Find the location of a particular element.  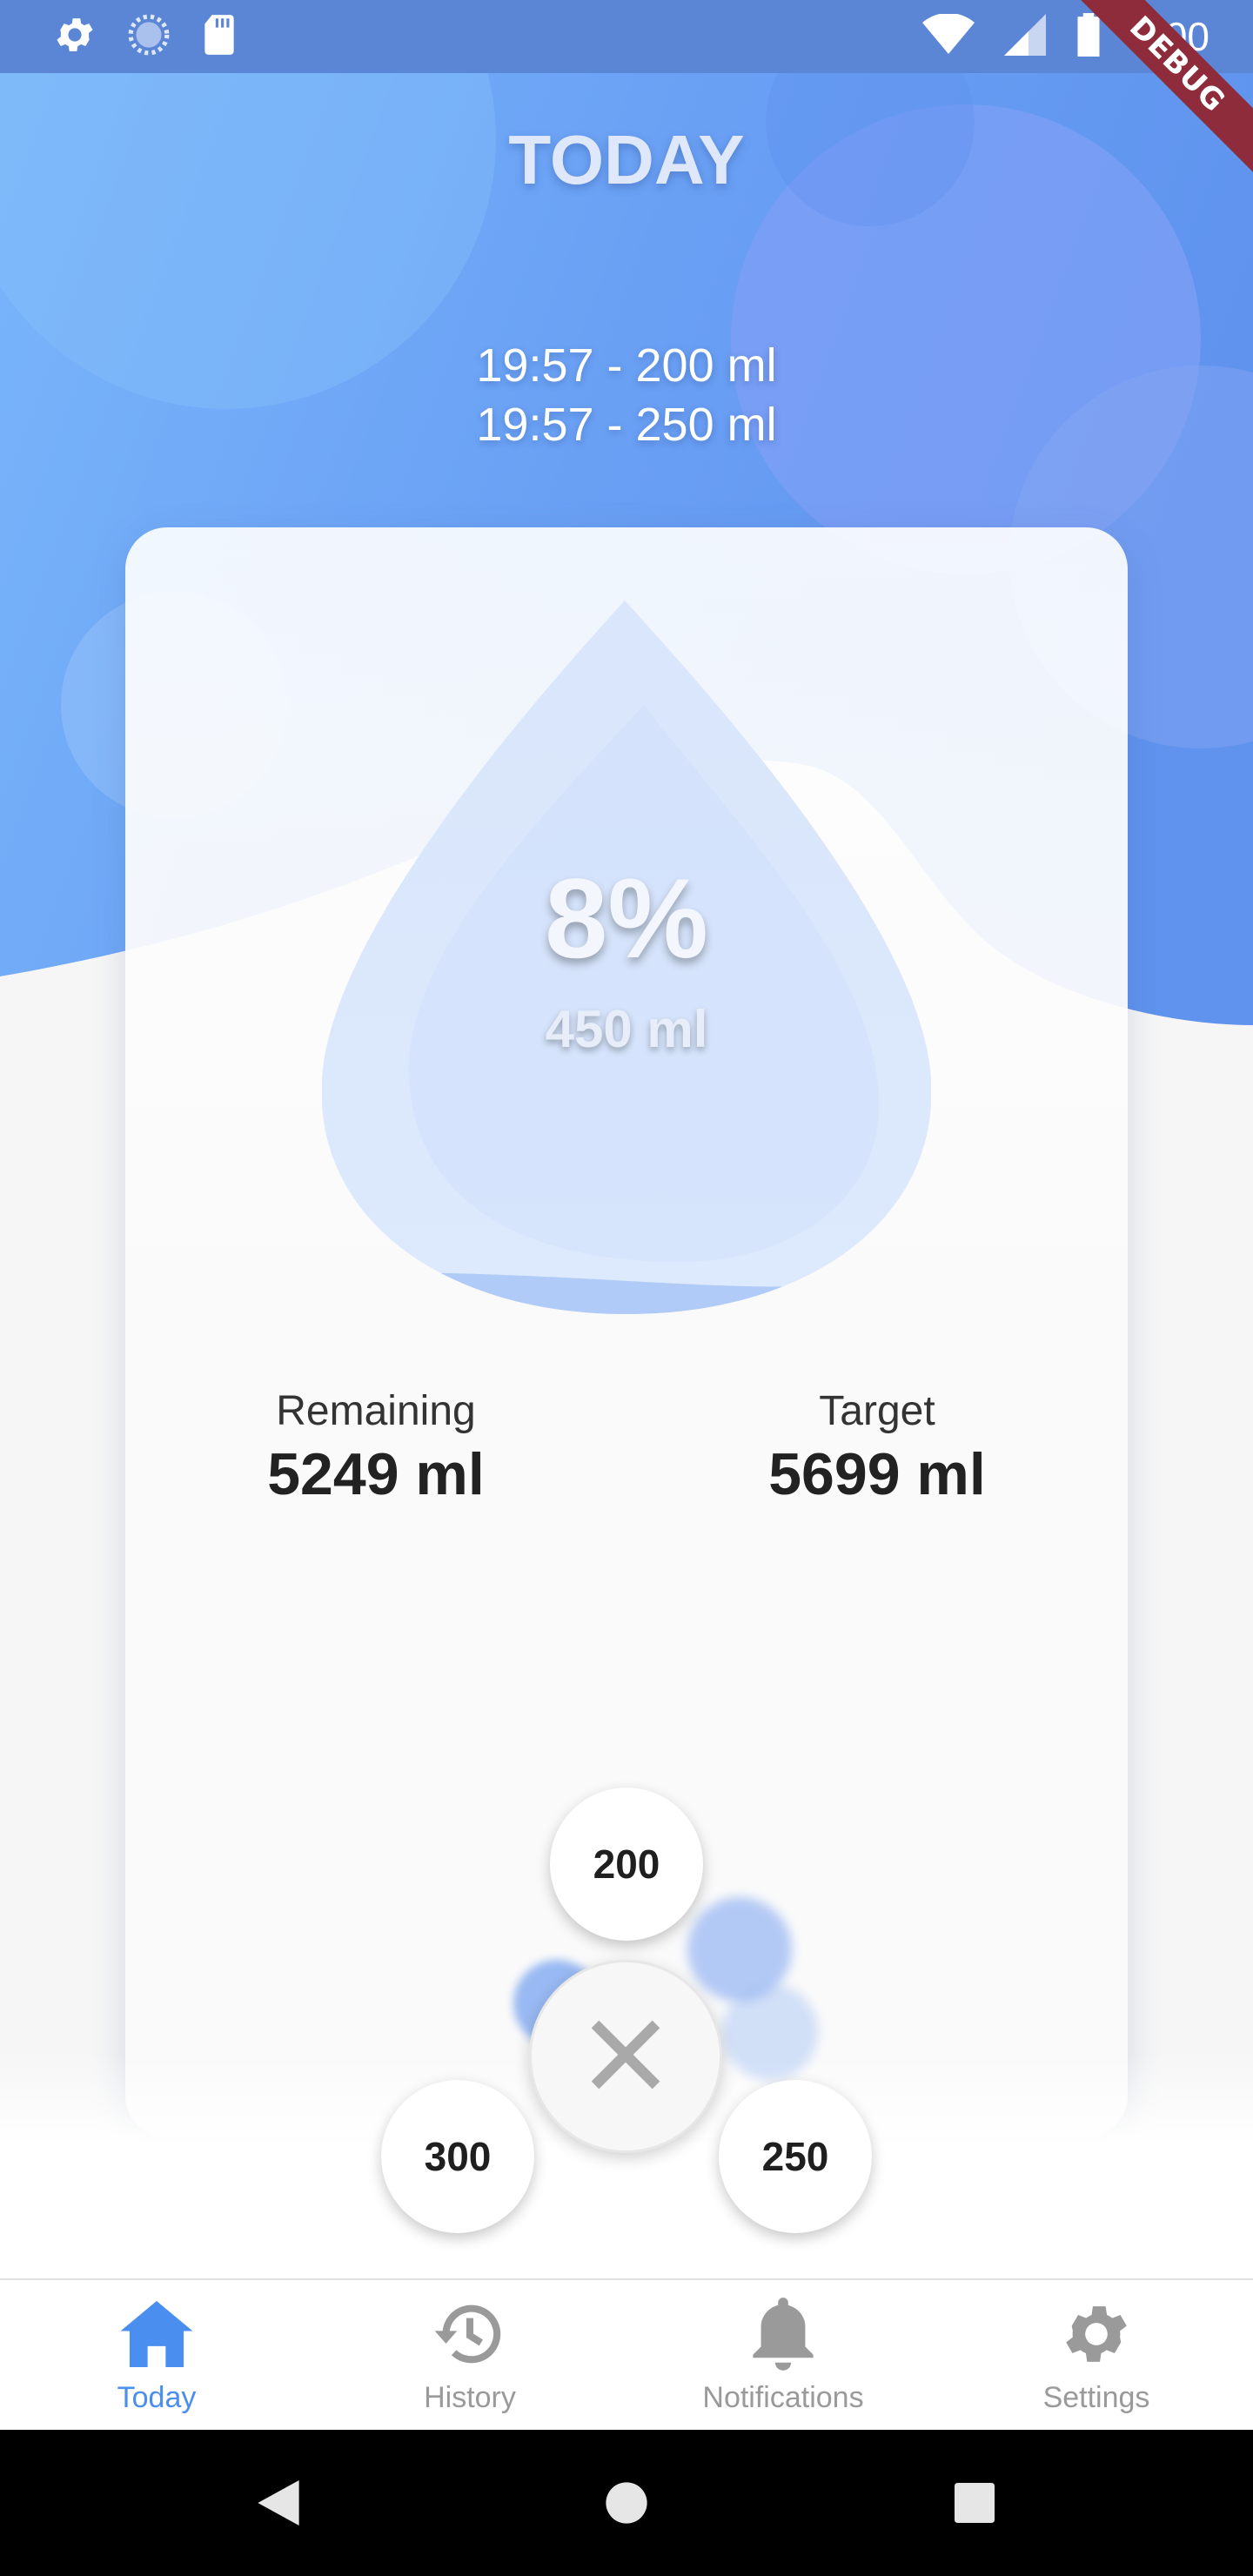

intake-log-list: 19:57 - 200 ml 19:57 - 250 ml is located at coordinates (626, 395).